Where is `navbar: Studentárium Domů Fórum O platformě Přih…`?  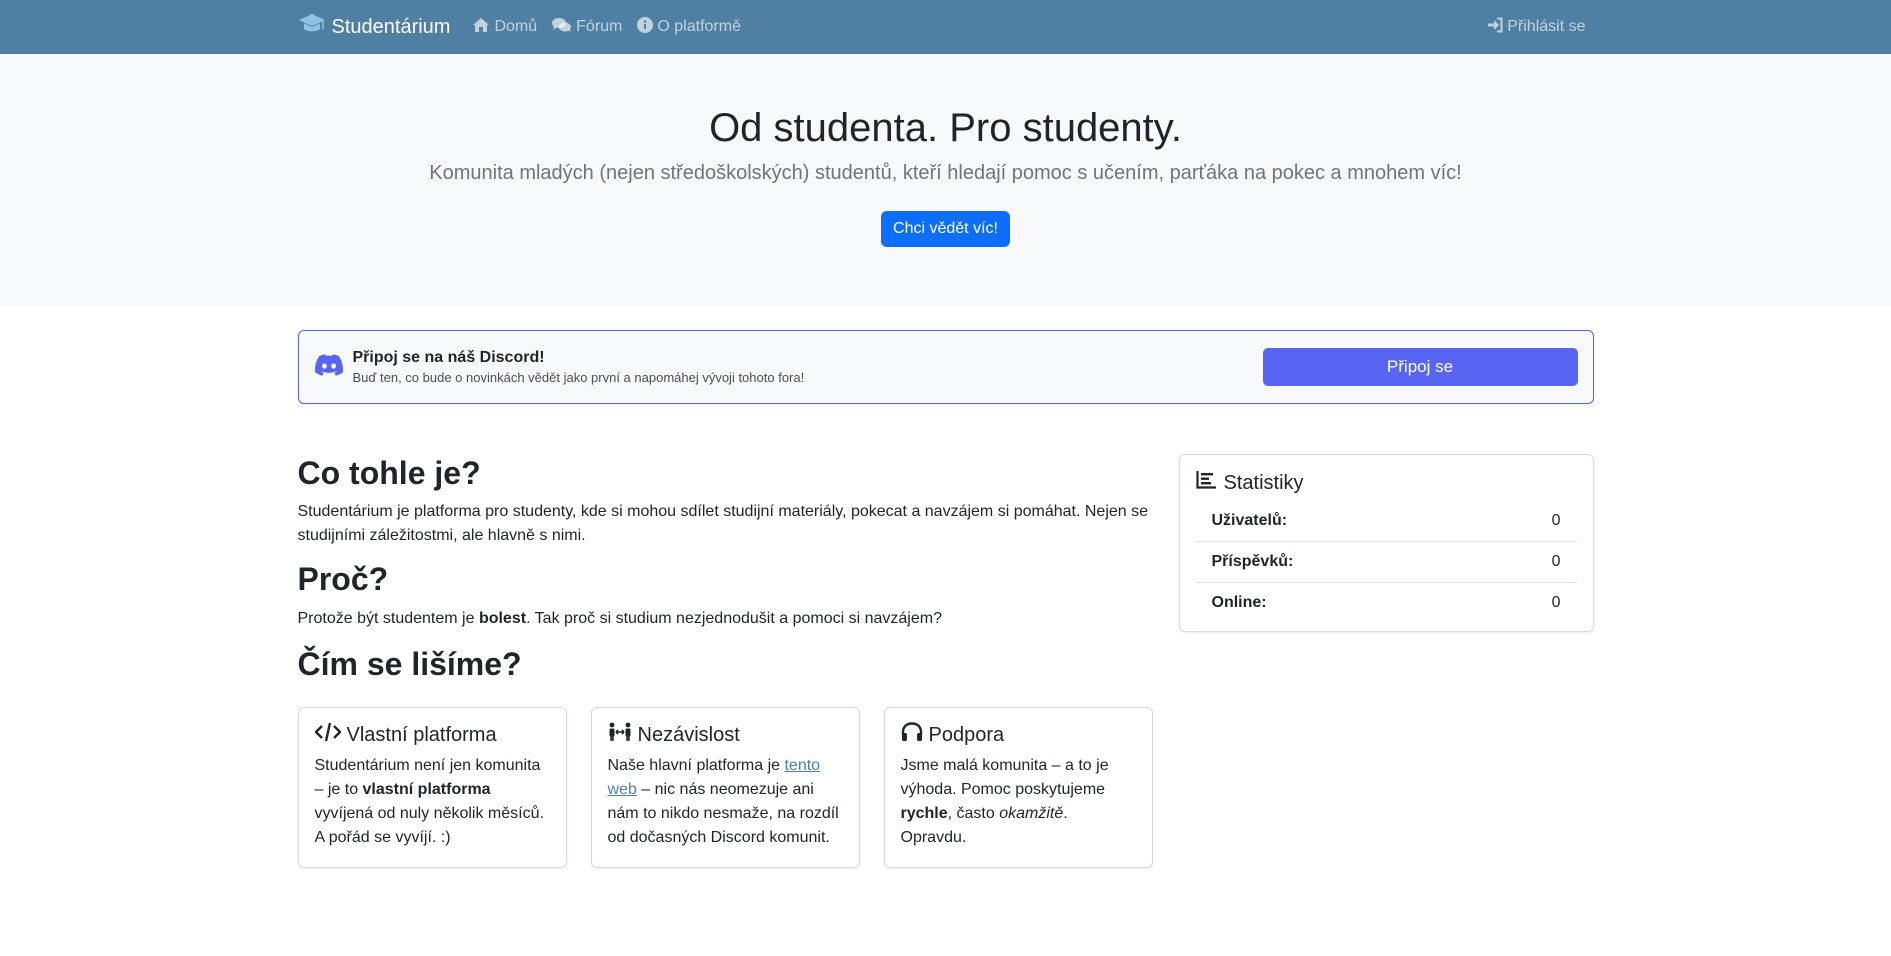
navbar: Studentárium Domů Fórum O platformě Přih… is located at coordinates (945, 27).